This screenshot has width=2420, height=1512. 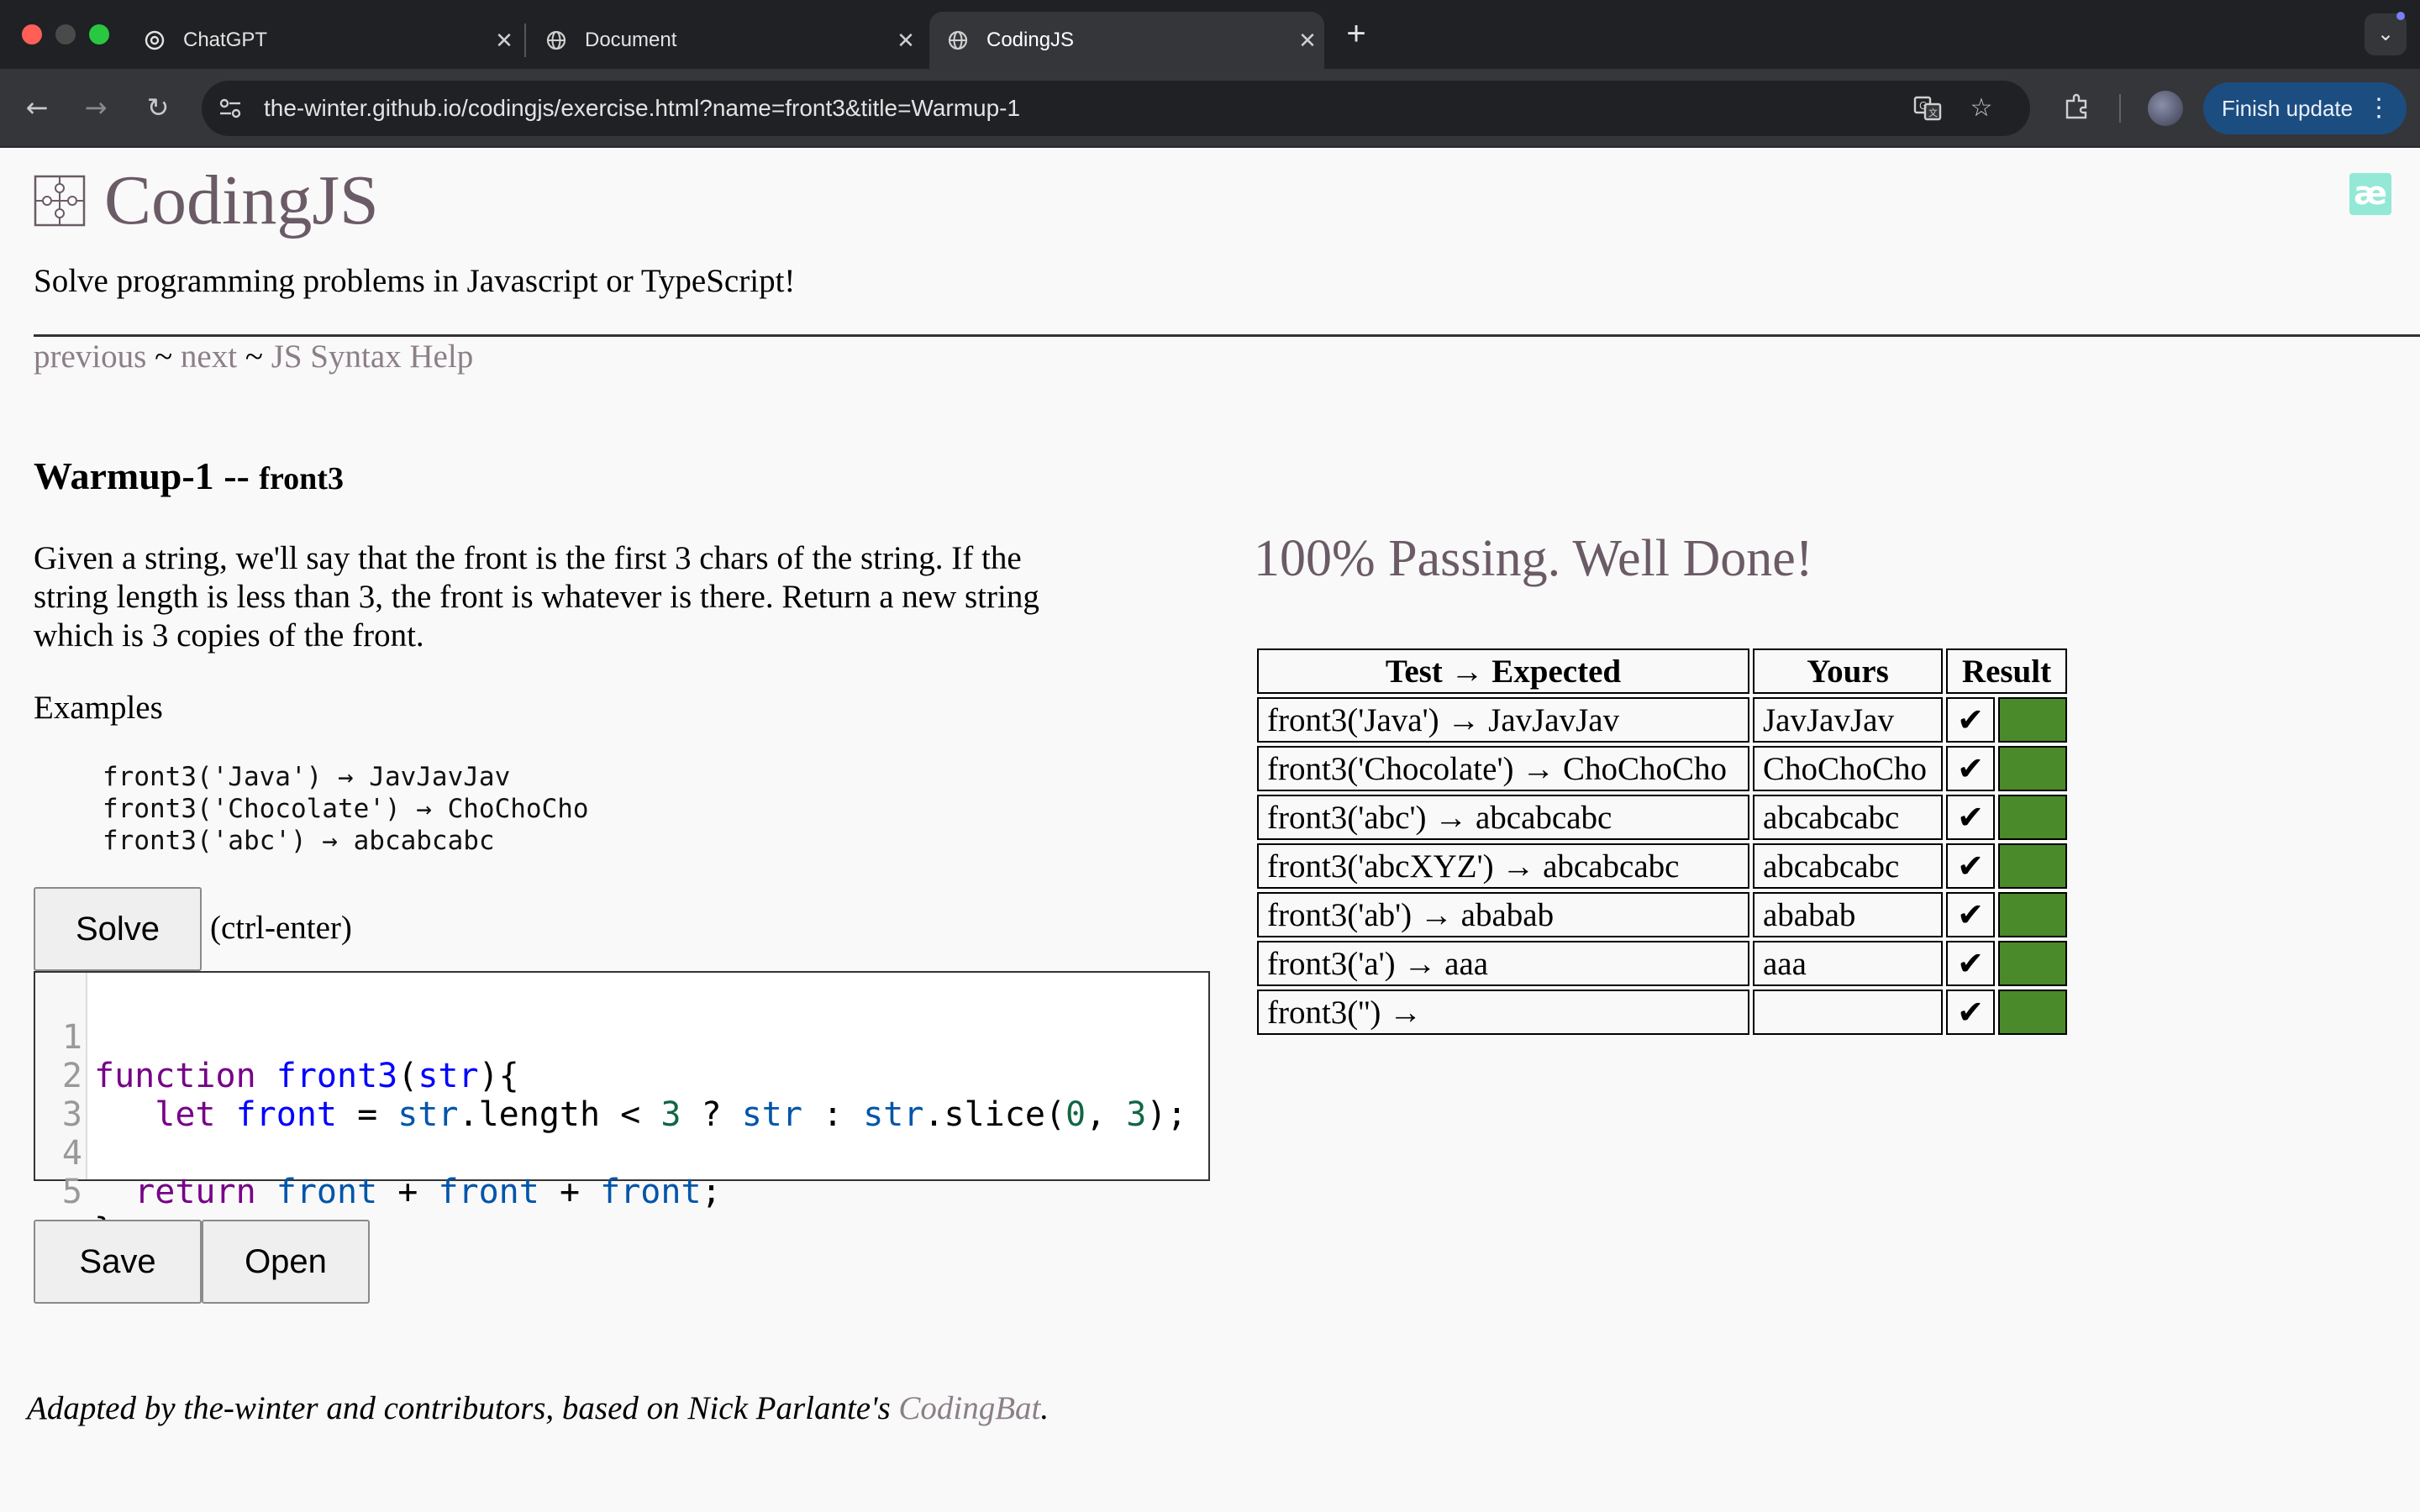 I want to click on header-result: Result, so click(x=2006, y=671).